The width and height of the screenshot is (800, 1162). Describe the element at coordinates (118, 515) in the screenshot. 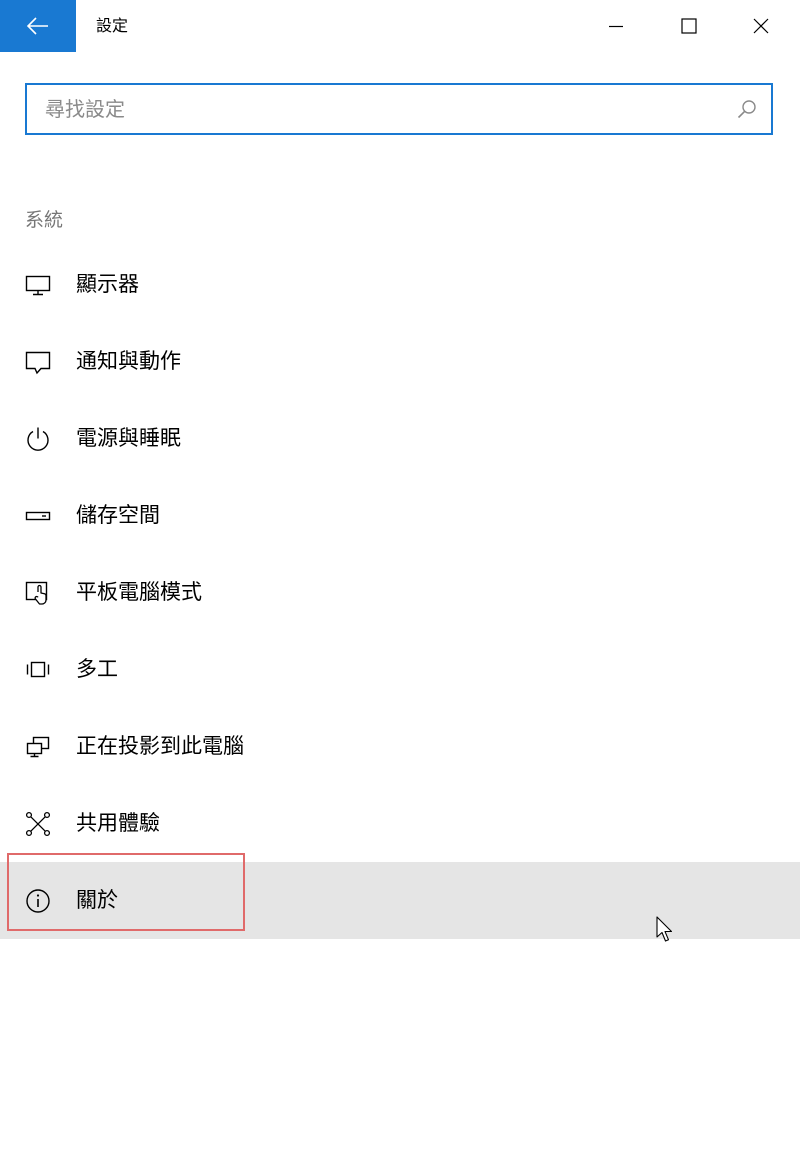

I see `nav-item-label: 儲存空間` at that location.